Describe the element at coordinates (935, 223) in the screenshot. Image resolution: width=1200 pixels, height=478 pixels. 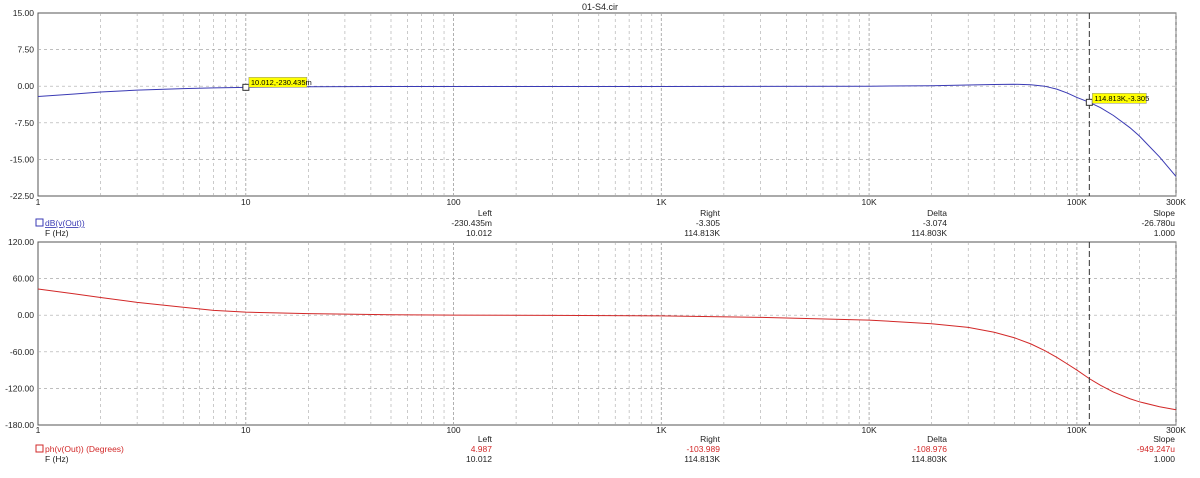
I see `magnitude-delta-y: -3.074` at that location.